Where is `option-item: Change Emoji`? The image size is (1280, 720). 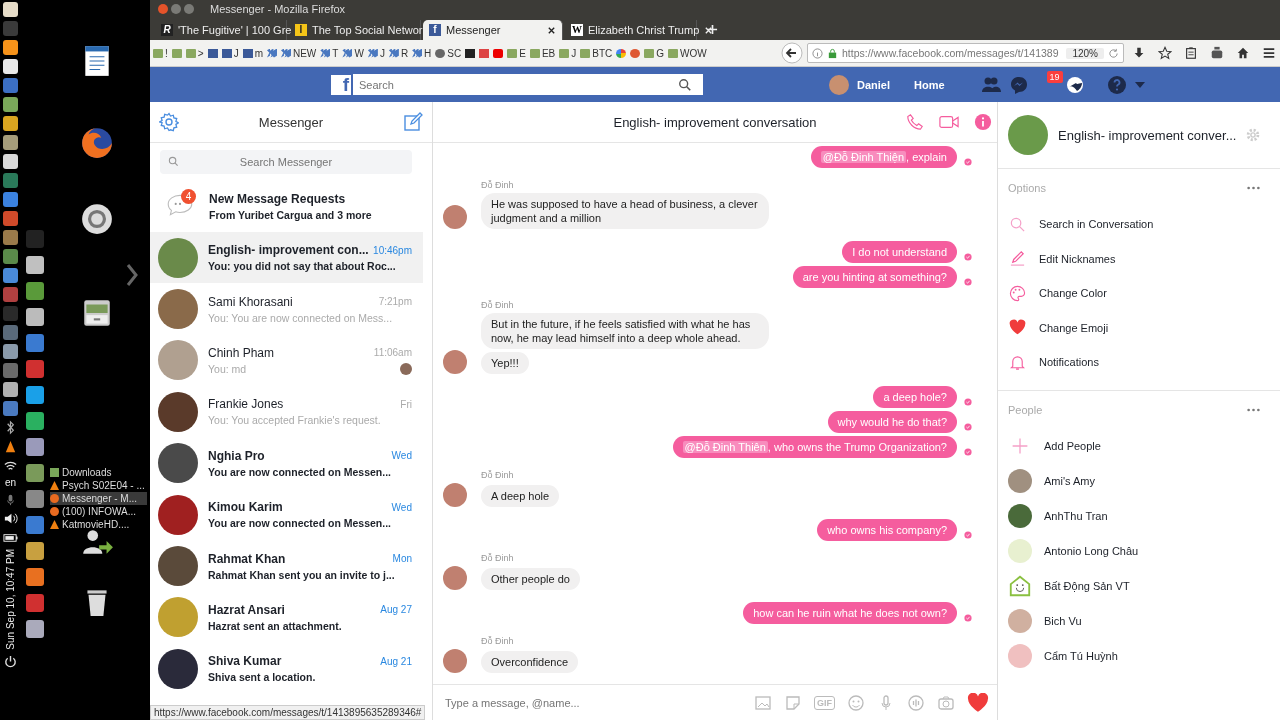
option-item: Change Emoji is located at coordinates (1134, 327).